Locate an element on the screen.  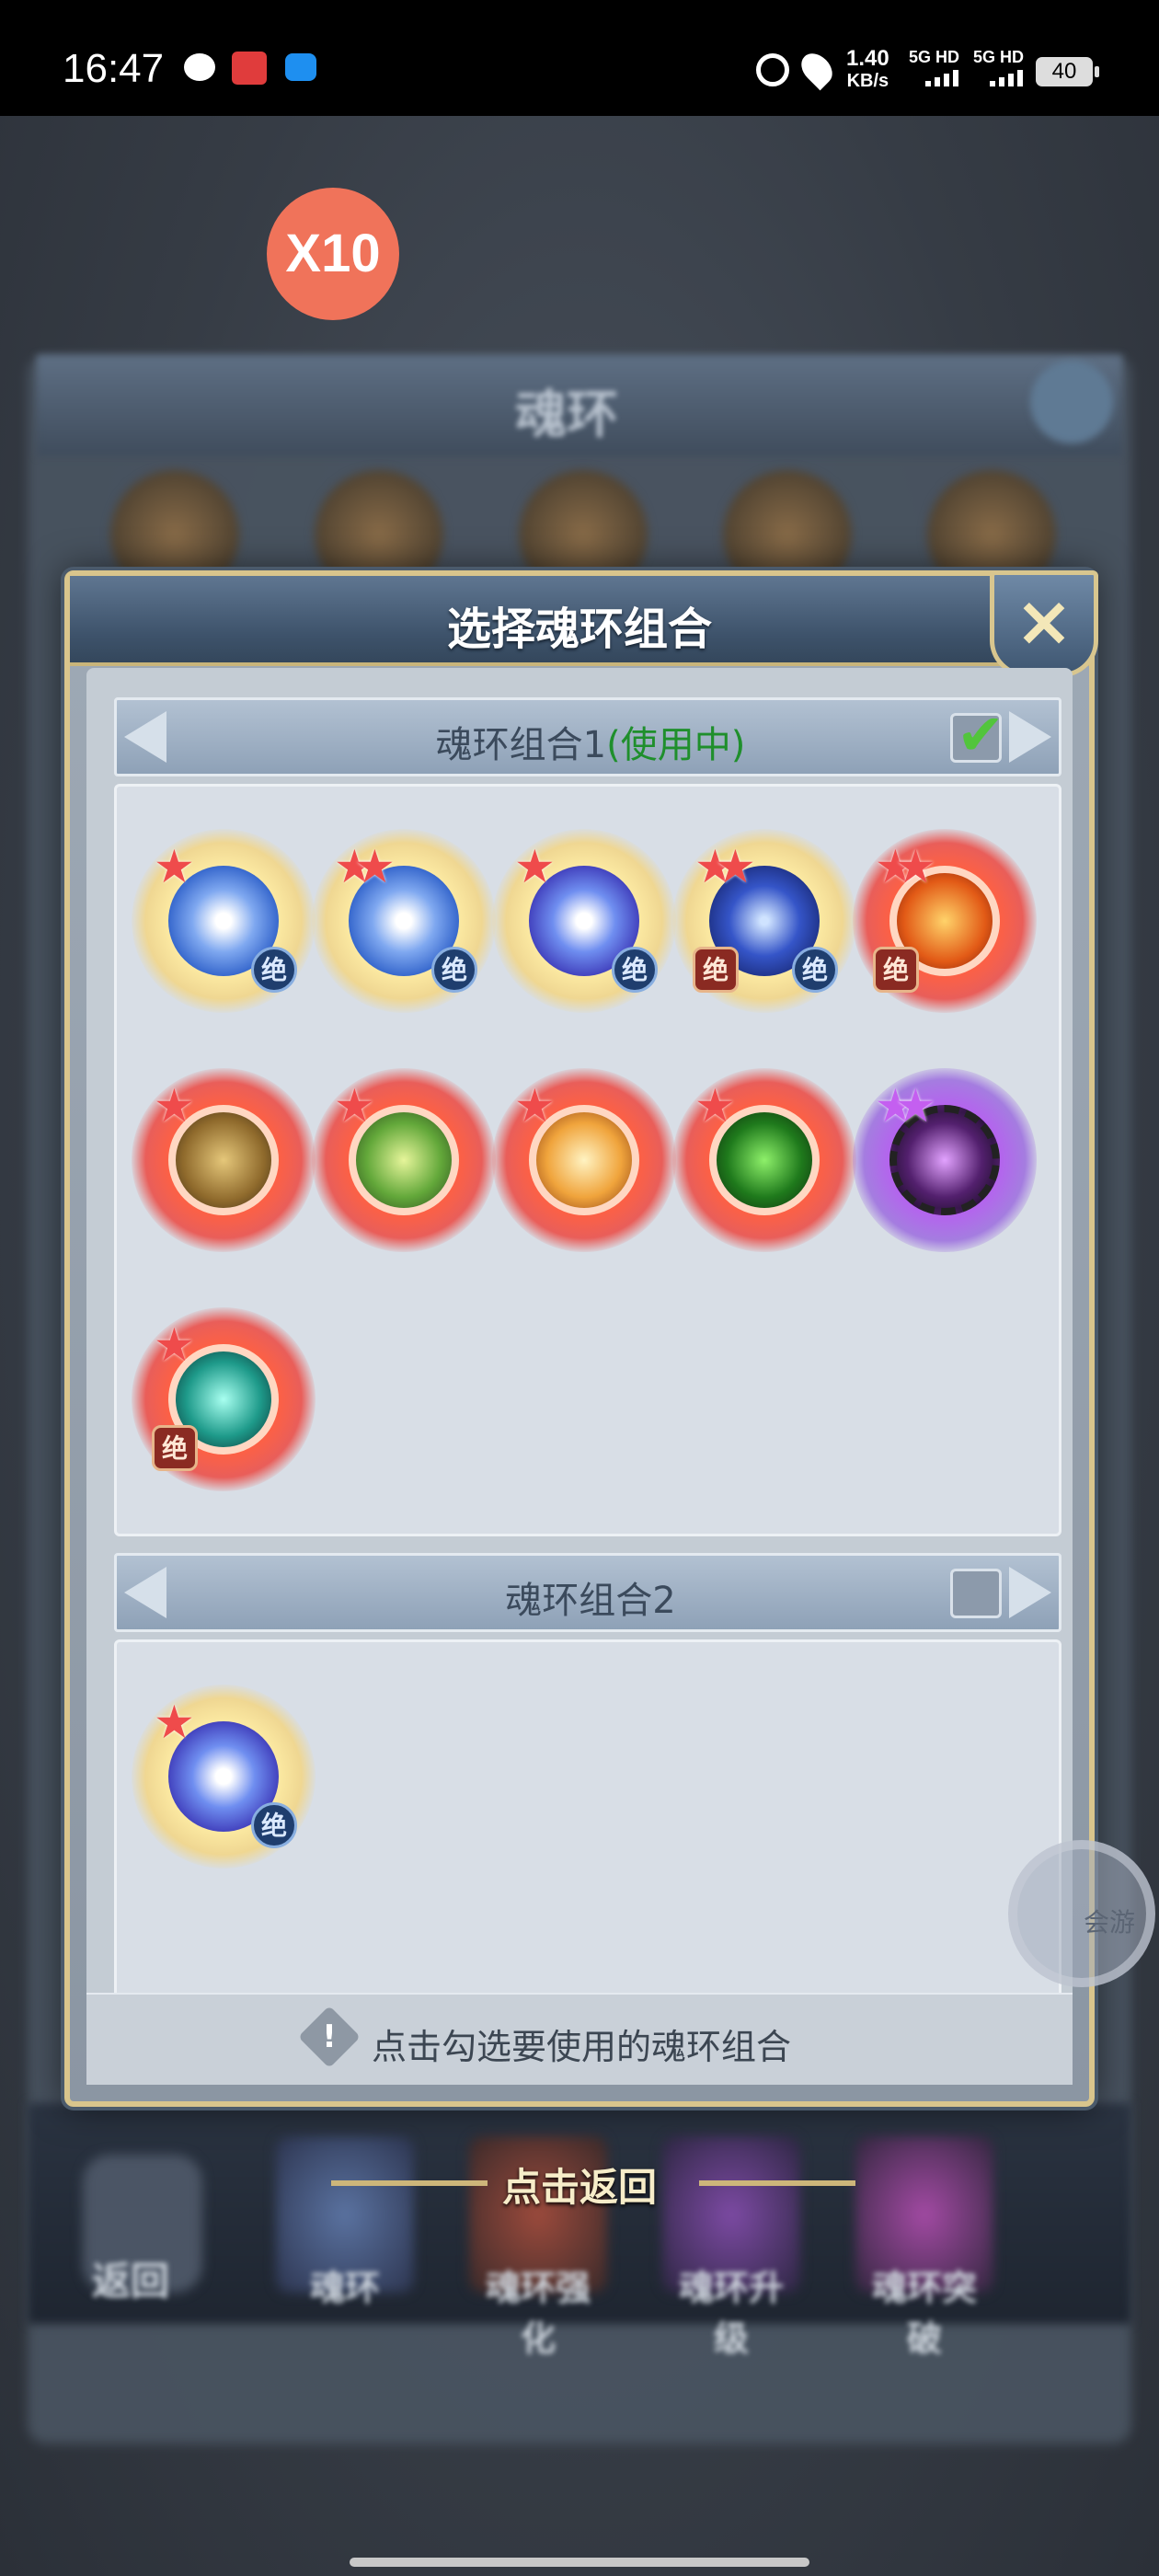
network-label-1: 5G HD is located at coordinates (934, 57).